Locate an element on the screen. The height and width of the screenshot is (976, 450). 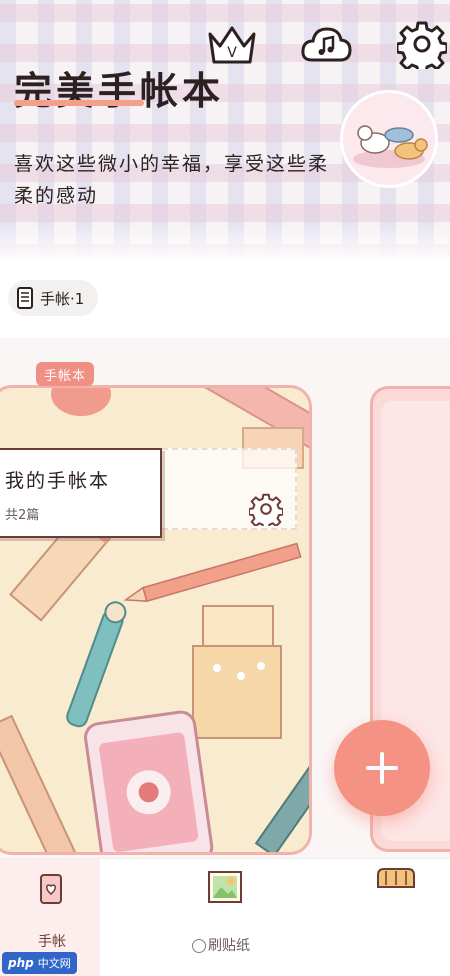
nav-item-shop is located at coordinates (400, 917).